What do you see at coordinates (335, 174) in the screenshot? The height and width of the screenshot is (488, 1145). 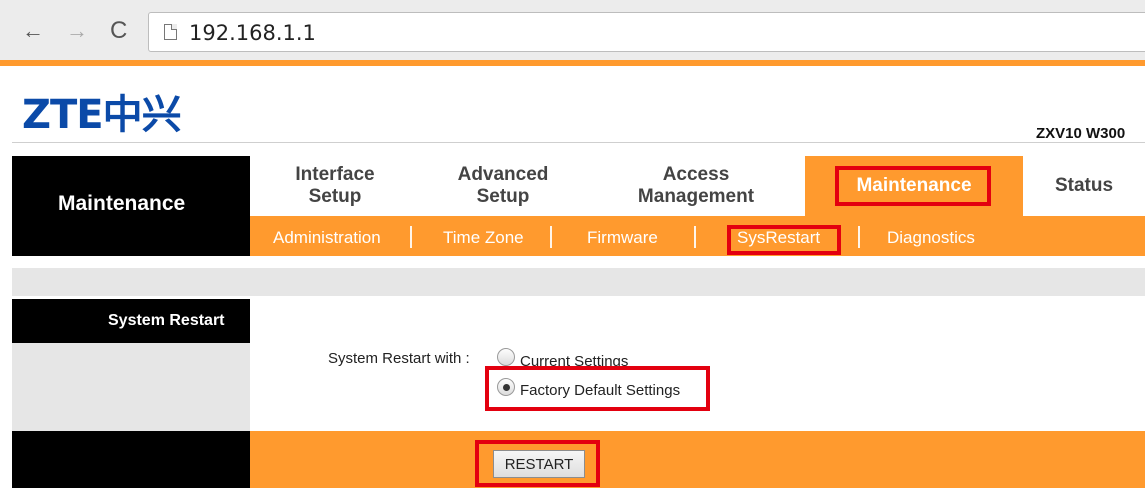 I see `tab-label-line1: Interface` at bounding box center [335, 174].